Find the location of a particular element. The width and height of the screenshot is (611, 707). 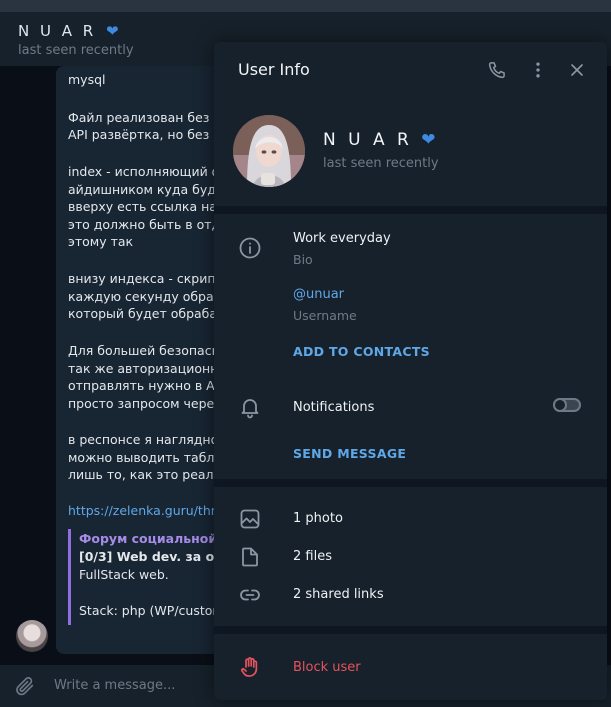

profile-status: last seen recently is located at coordinates (381, 163).